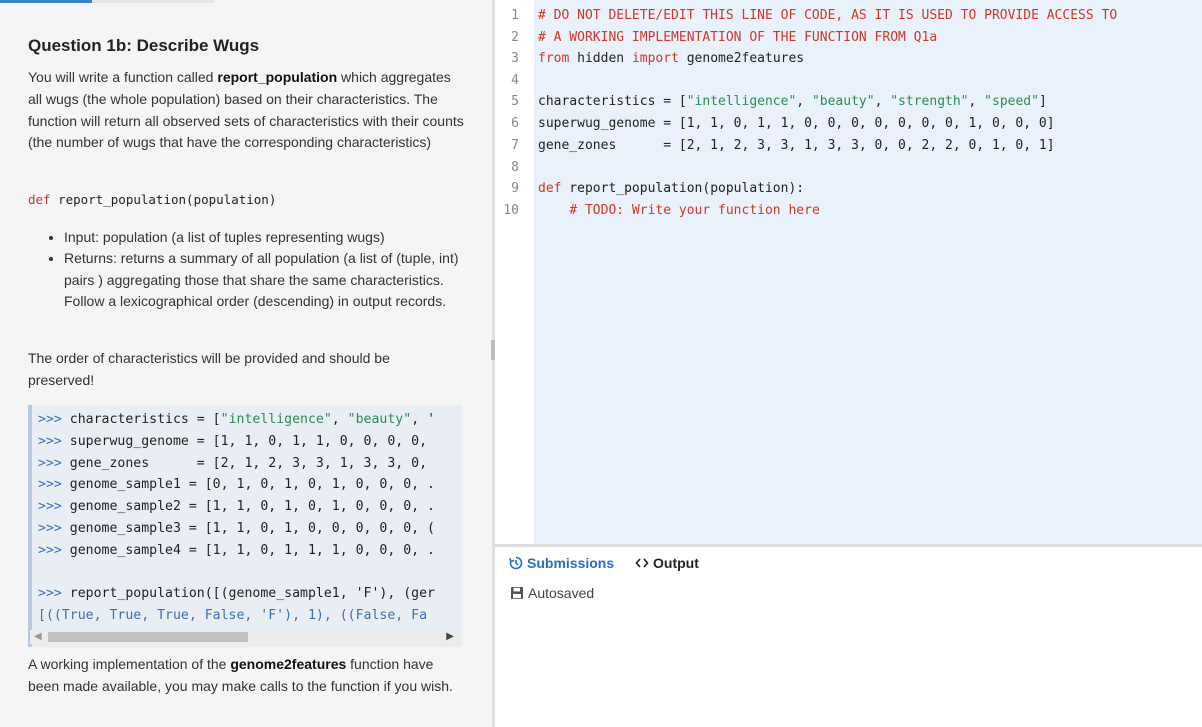 This screenshot has height=727, width=1202. What do you see at coordinates (514, 273) in the screenshot?
I see `line-number-gutter: 1 2 3 4 5 6 7 8 9 10` at bounding box center [514, 273].